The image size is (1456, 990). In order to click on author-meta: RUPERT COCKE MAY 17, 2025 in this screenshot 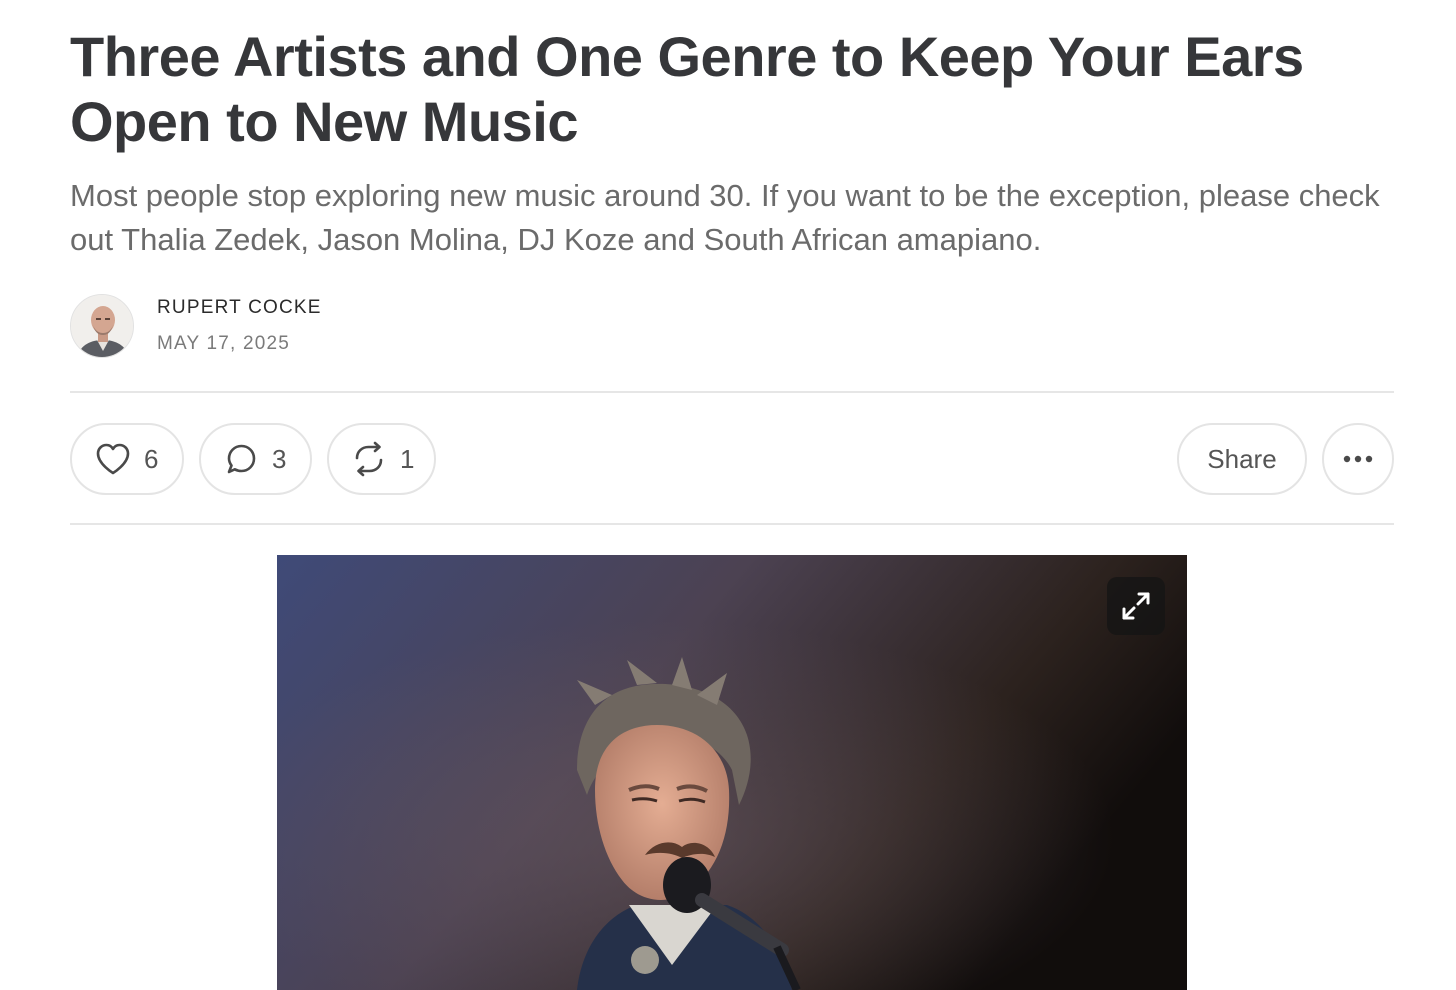, I will do `click(239, 326)`.